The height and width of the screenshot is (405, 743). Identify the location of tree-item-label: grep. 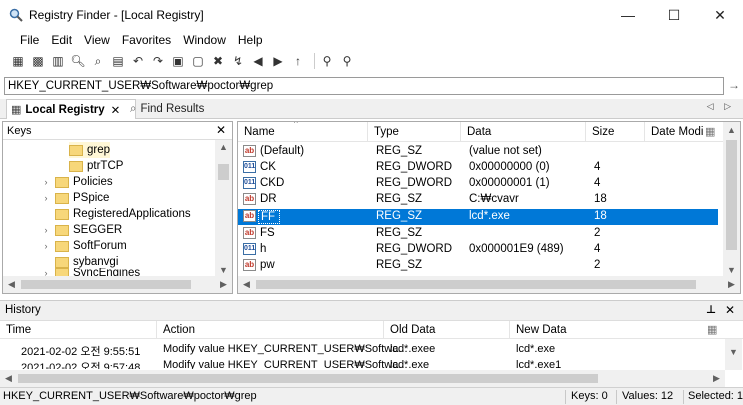
(99, 150).